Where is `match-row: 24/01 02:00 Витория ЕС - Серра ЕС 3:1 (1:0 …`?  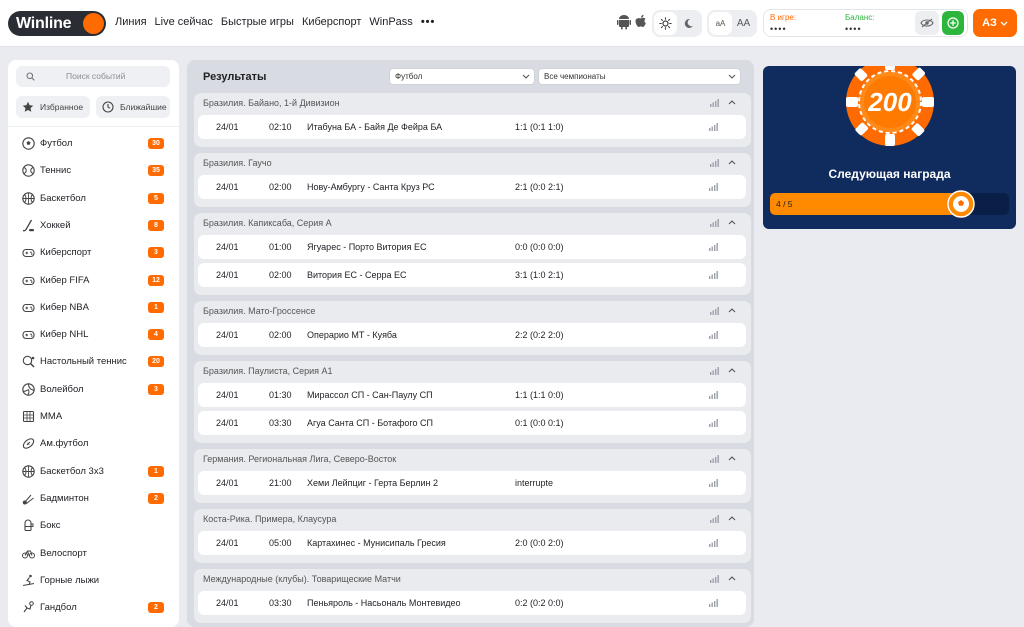
match-row: 24/01 02:00 Витория ЕС - Серра ЕС 3:1 (1:0 … is located at coordinates (472, 275).